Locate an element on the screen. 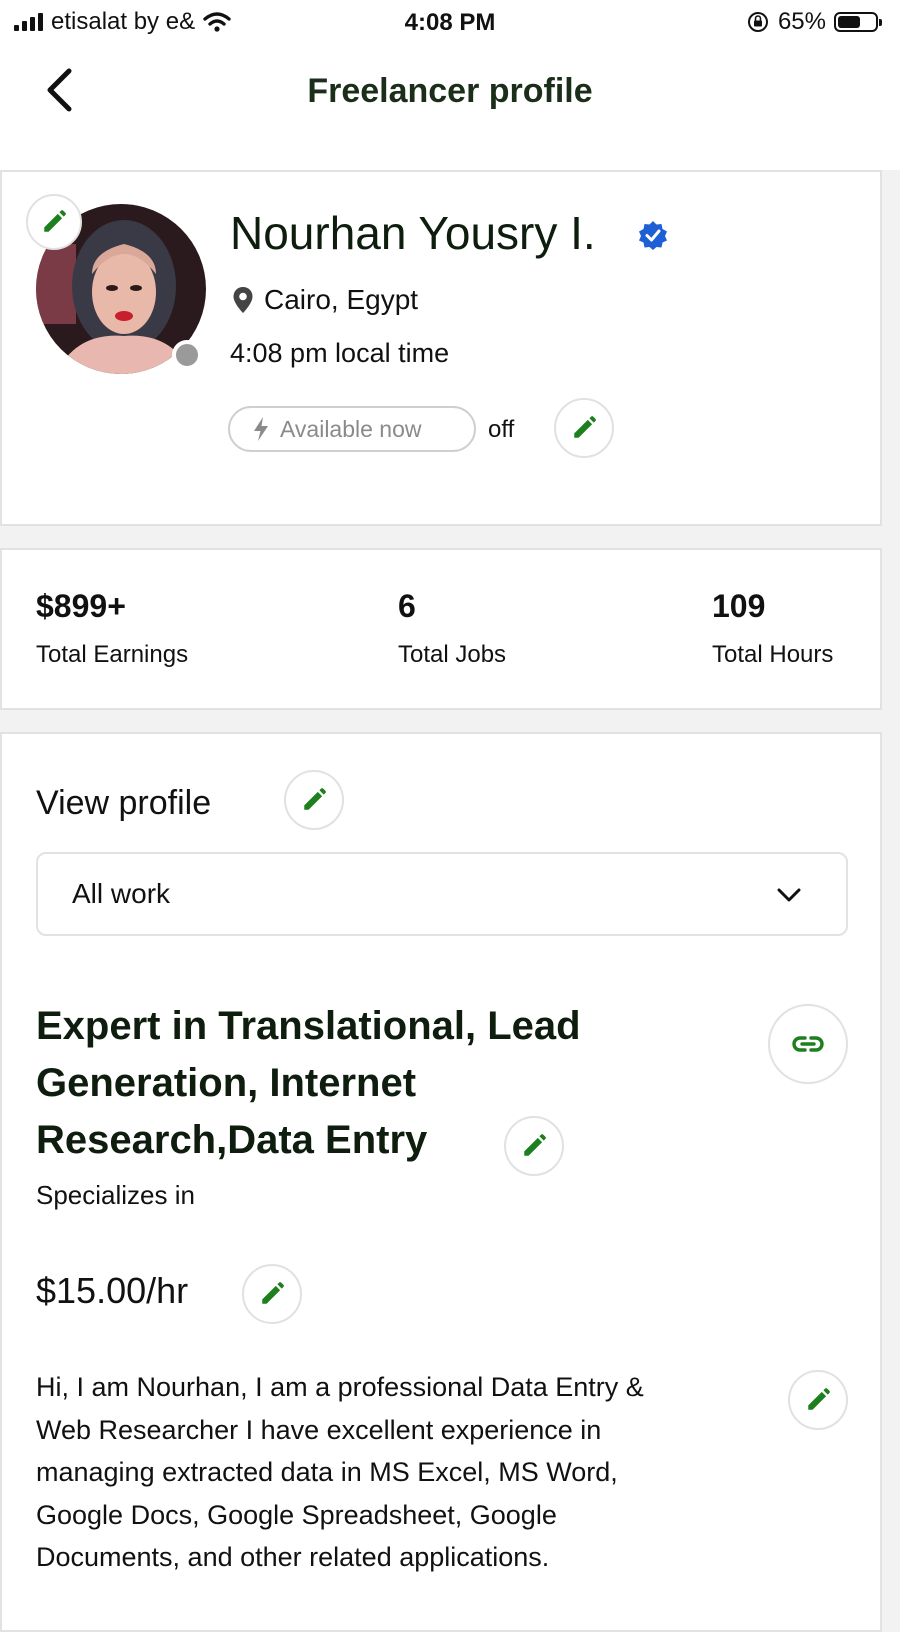 This screenshot has width=900, height=1632. headline-line: Generation, Internet is located at coordinates (226, 1083).